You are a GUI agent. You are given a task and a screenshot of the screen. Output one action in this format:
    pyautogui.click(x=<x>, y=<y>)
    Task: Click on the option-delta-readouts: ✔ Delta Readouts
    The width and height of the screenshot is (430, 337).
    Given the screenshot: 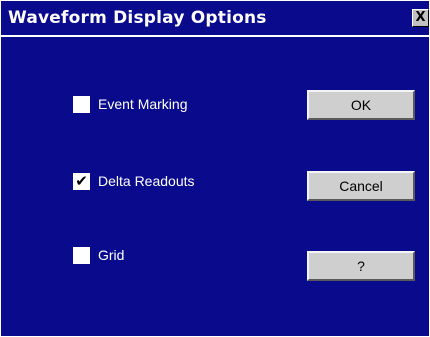 What is the action you would take?
    pyautogui.click(x=134, y=181)
    